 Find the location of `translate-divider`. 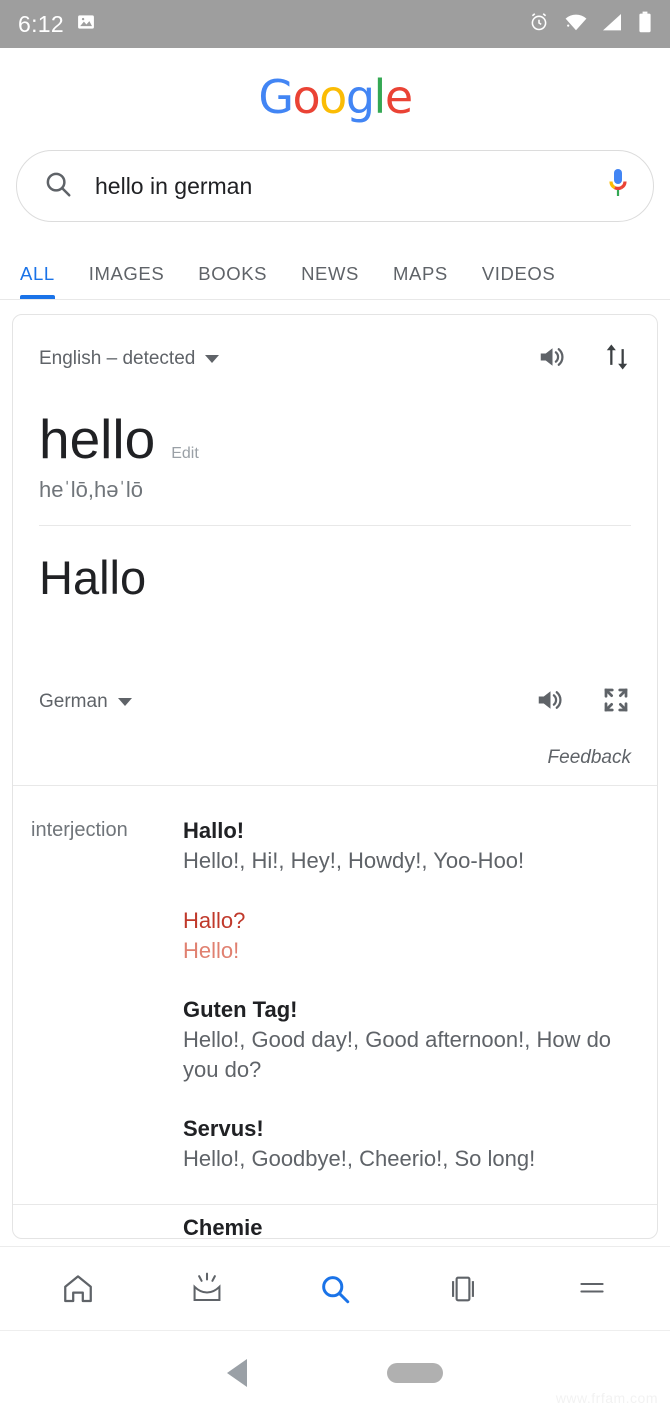

translate-divider is located at coordinates (335, 525).